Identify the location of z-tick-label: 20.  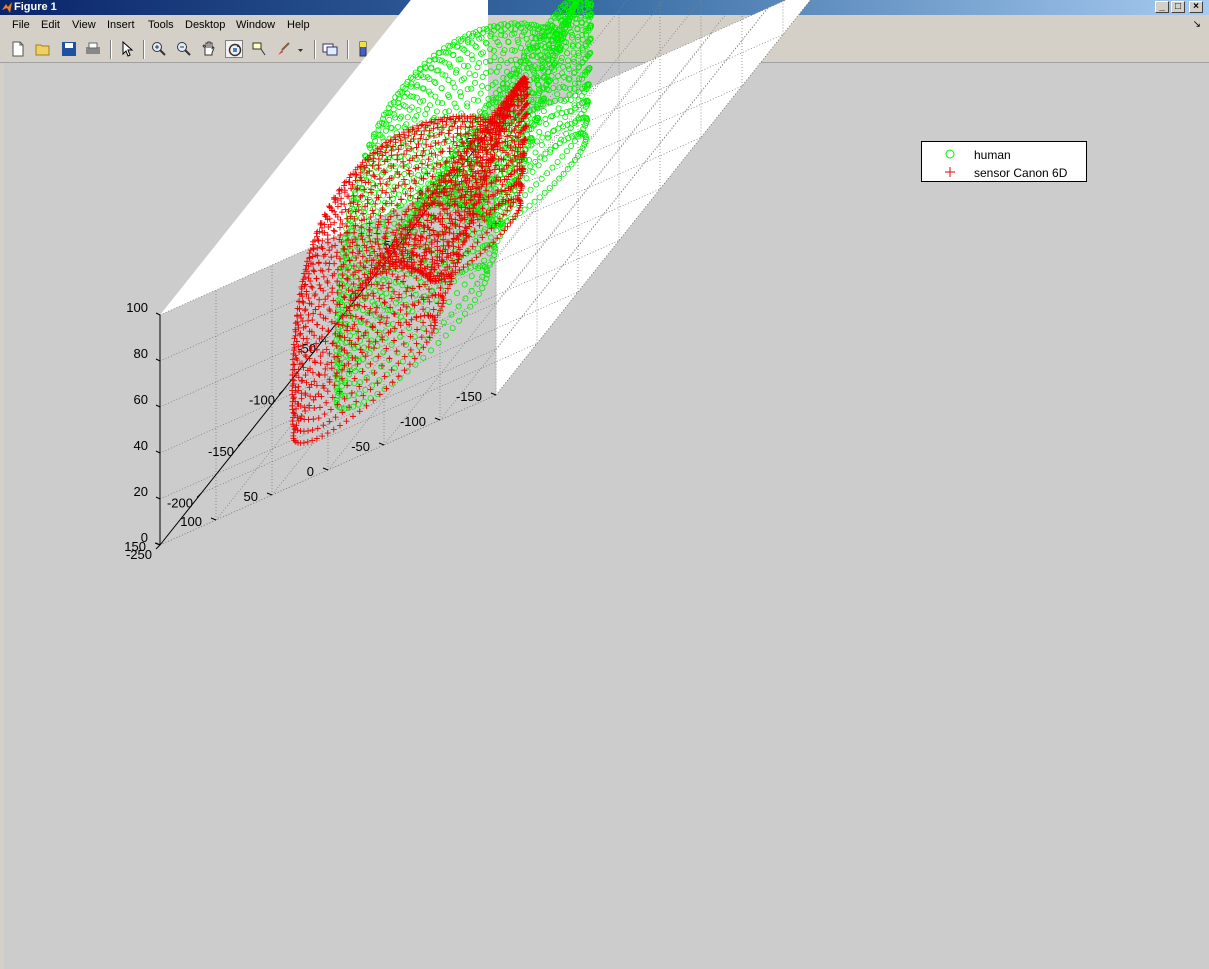
(141, 491).